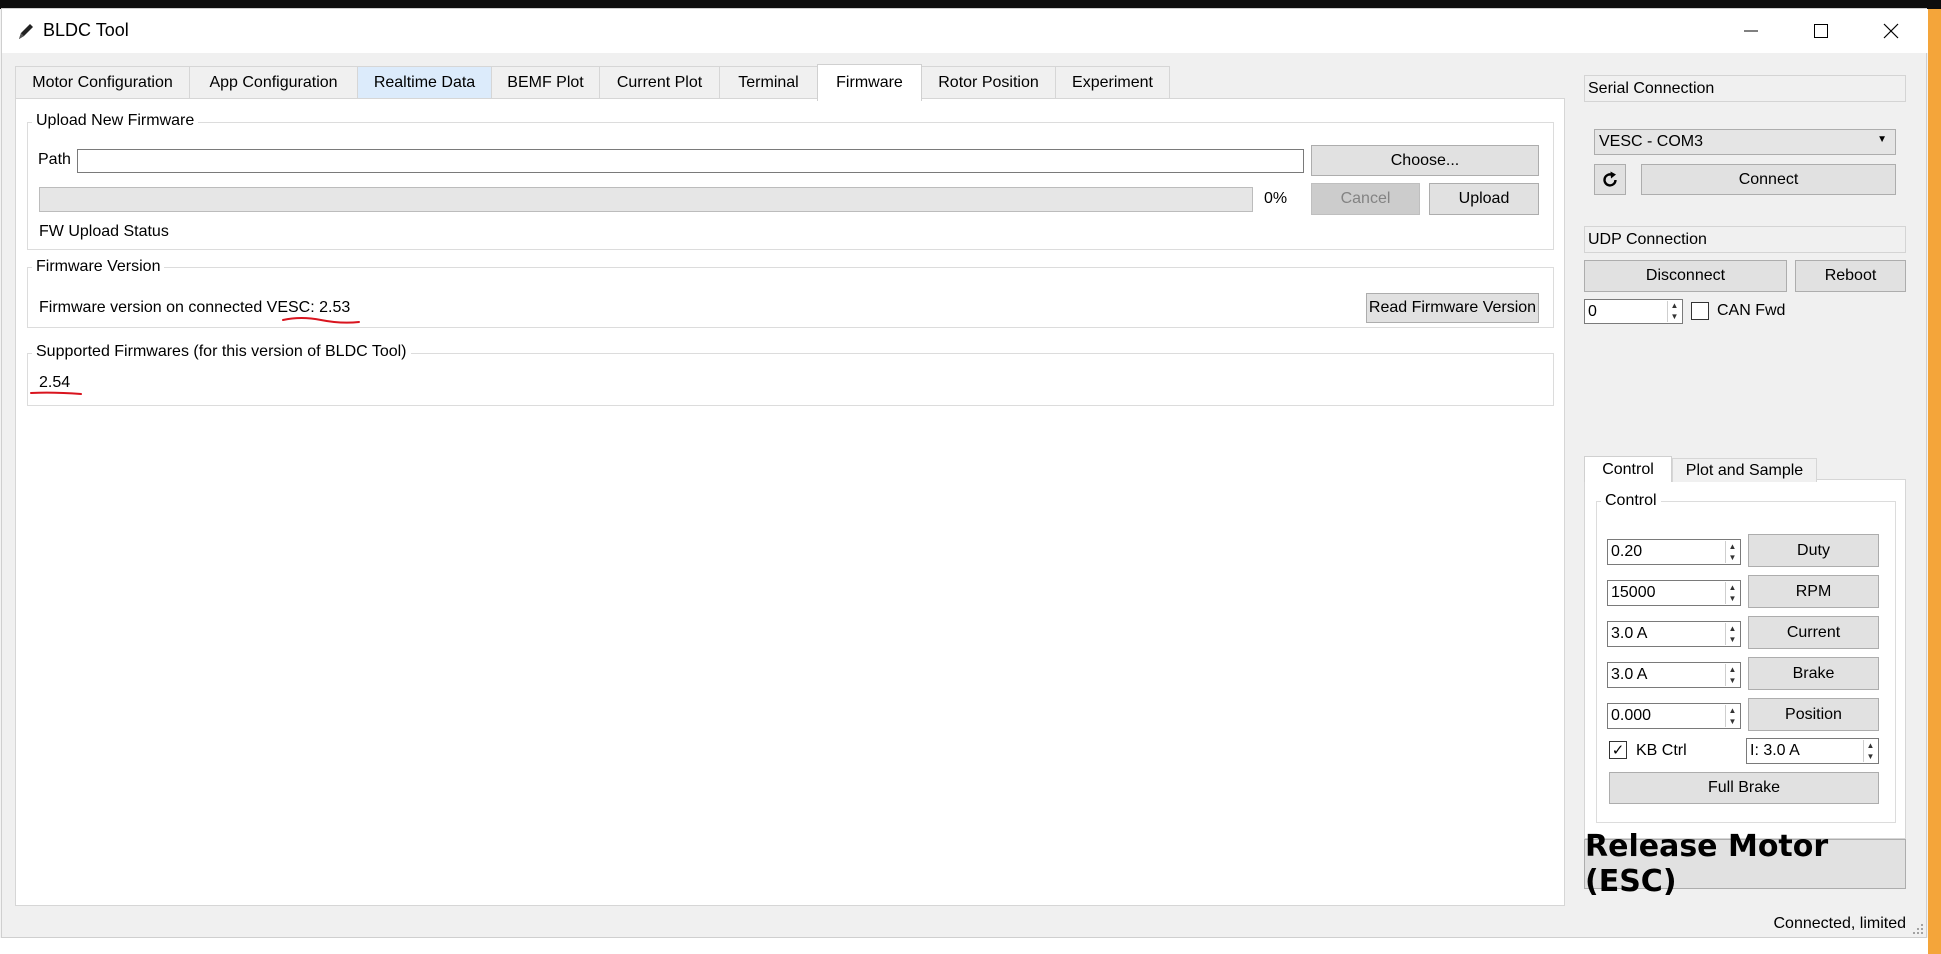  What do you see at coordinates (1674, 593) in the screenshot?
I see `rpm-spinbox: 15000 ▲ ▼` at bounding box center [1674, 593].